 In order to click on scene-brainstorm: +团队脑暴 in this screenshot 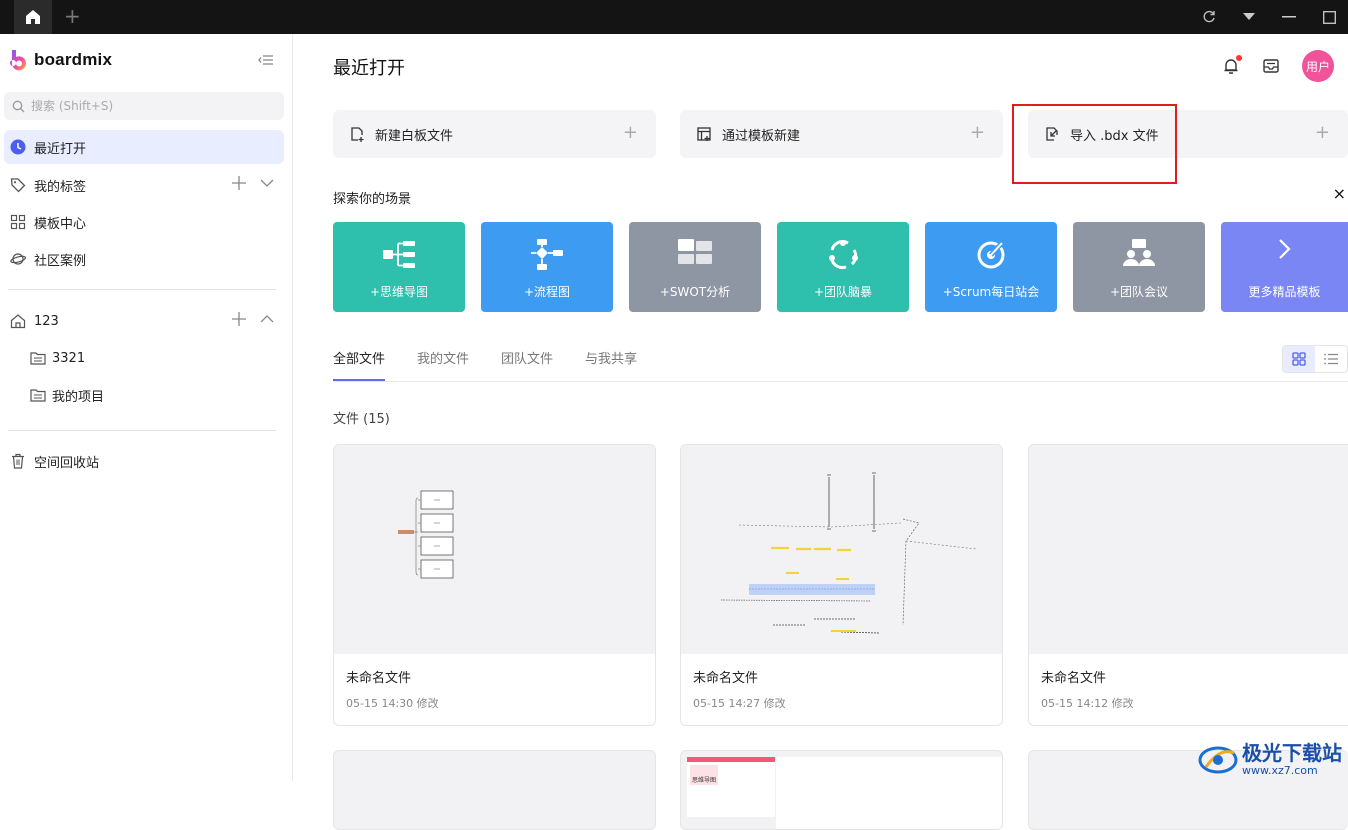, I will do `click(843, 267)`.